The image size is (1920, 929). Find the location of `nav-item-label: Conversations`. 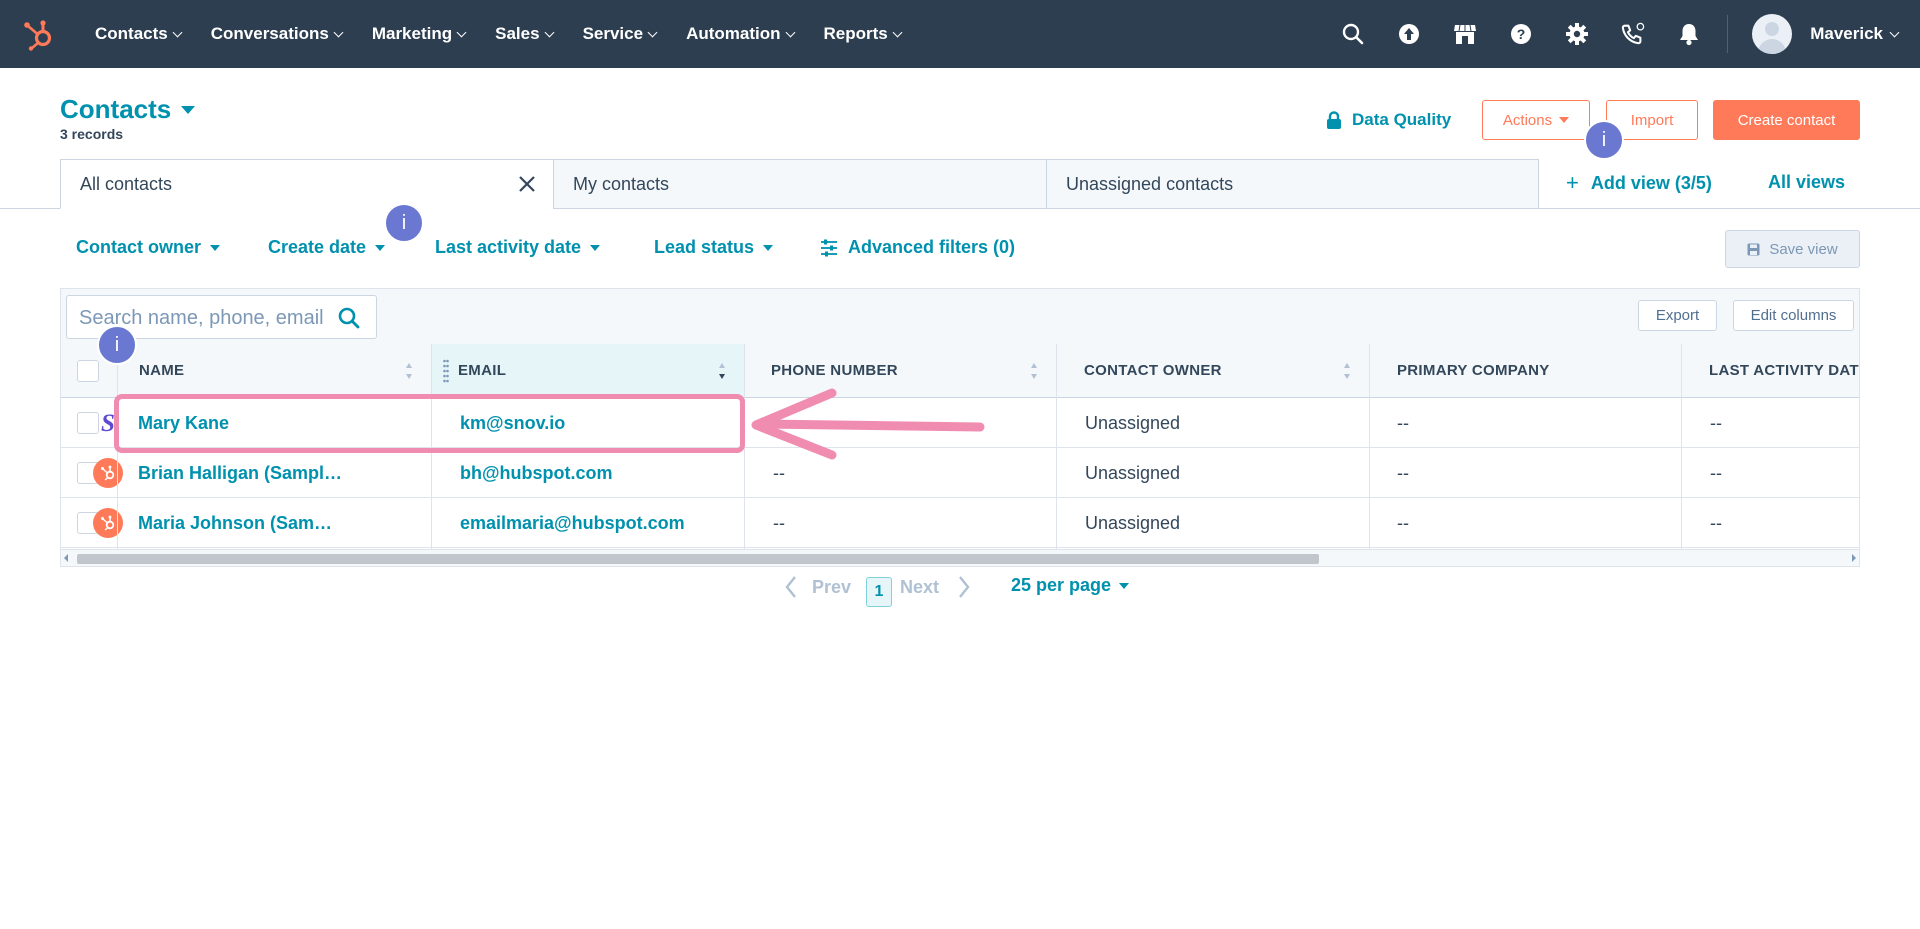

nav-item-label: Conversations is located at coordinates (269, 33).